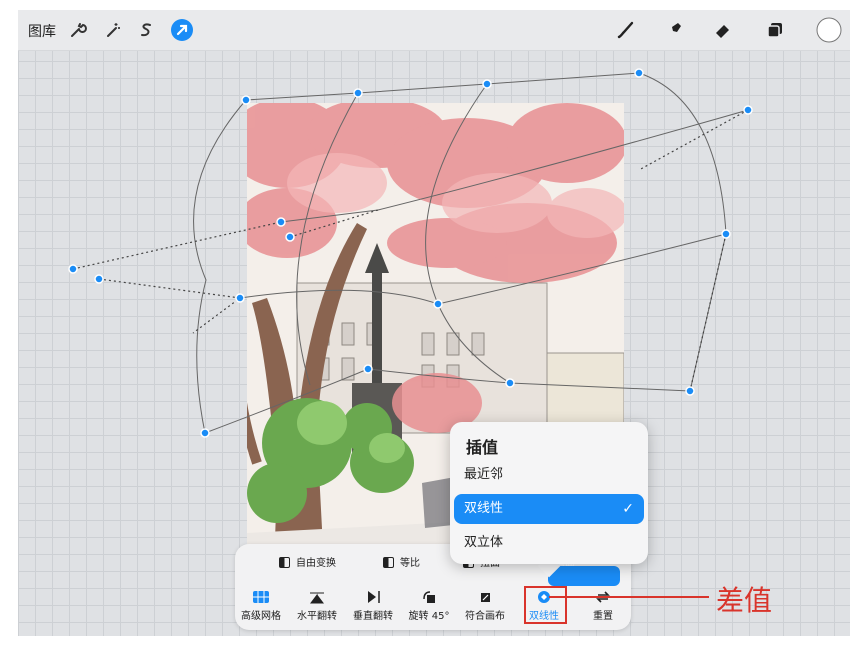 The width and height of the screenshot is (863, 646). I want to click on flip-vertical-icon, so click(373, 597).